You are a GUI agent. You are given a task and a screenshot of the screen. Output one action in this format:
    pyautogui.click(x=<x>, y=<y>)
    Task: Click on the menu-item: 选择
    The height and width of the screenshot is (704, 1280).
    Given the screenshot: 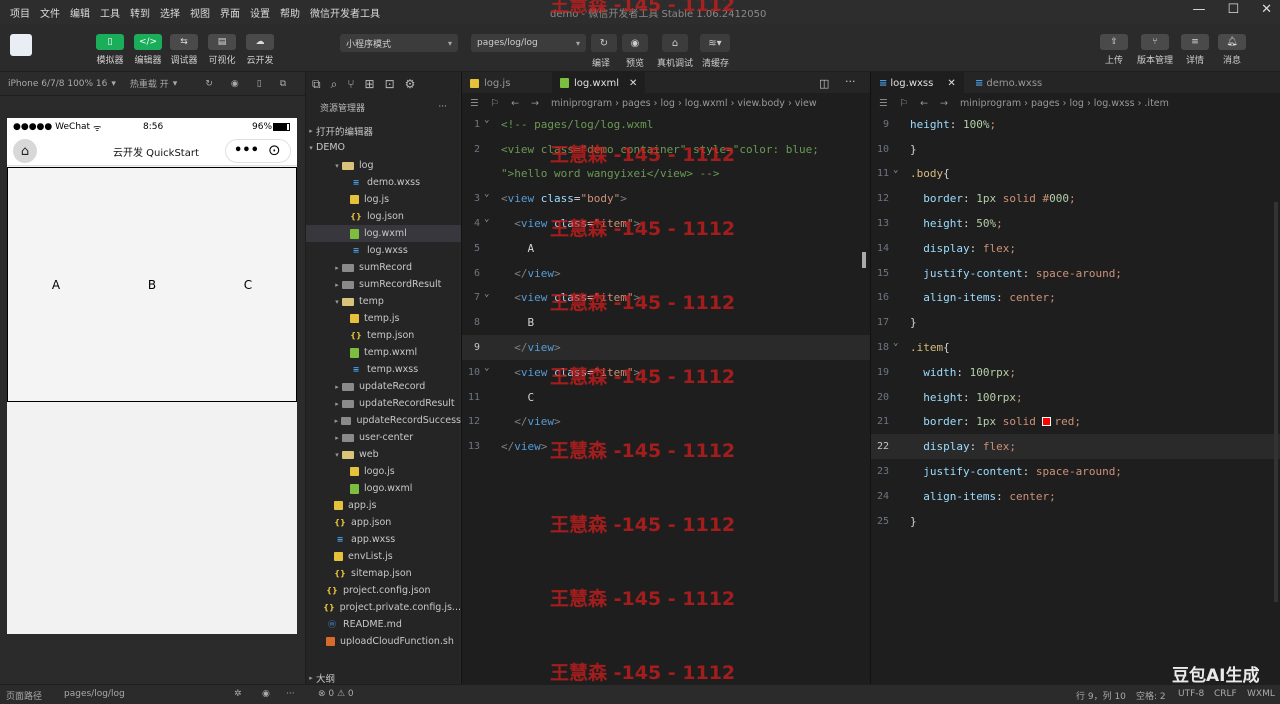 What is the action you would take?
    pyautogui.click(x=170, y=12)
    